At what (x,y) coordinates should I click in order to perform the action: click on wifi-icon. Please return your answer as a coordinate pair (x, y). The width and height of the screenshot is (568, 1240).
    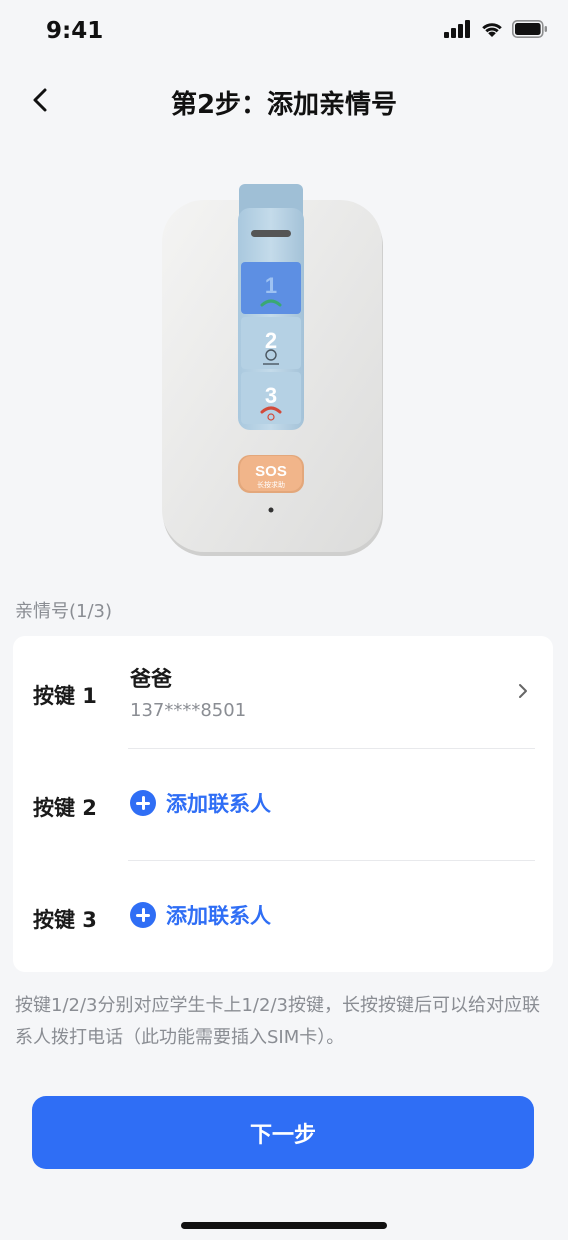
    Looking at the image, I should click on (492, 30).